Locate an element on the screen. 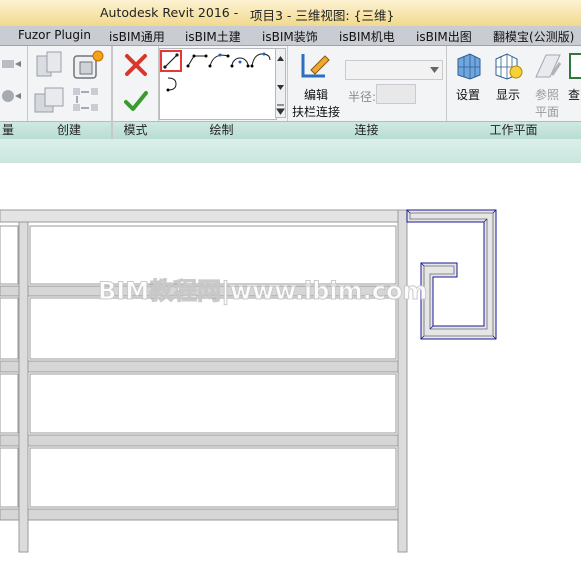 The height and width of the screenshot is (583, 581). finish-edit-mode-icon is located at coordinates (136, 101).